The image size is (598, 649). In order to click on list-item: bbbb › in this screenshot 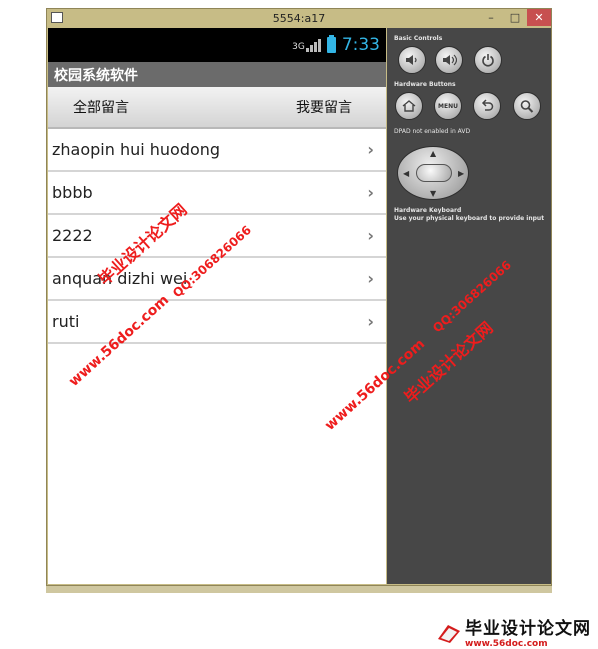, I will do `click(217, 193)`.